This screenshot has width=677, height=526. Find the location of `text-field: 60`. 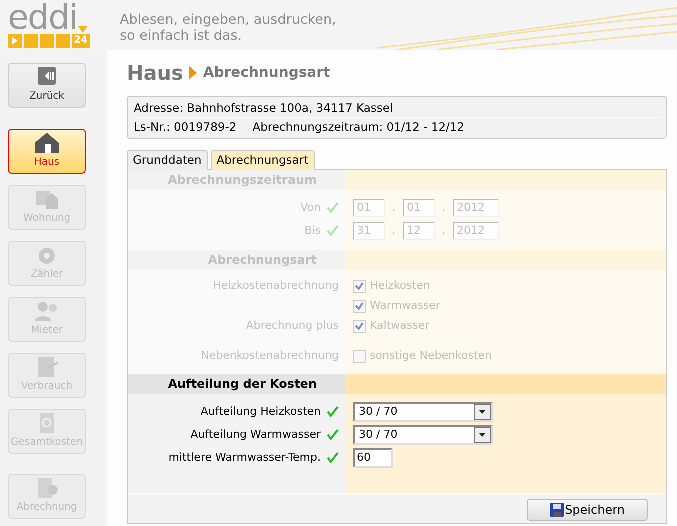

text-field: 60 is located at coordinates (373, 458).